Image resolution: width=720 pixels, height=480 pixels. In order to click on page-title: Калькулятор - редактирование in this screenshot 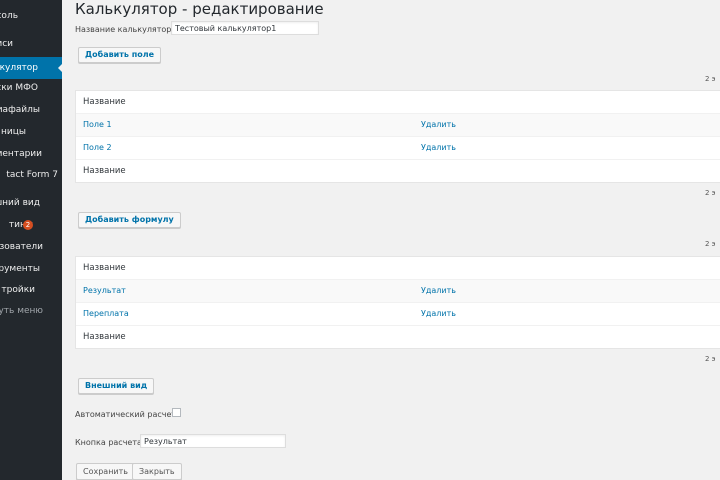, I will do `click(199, 9)`.